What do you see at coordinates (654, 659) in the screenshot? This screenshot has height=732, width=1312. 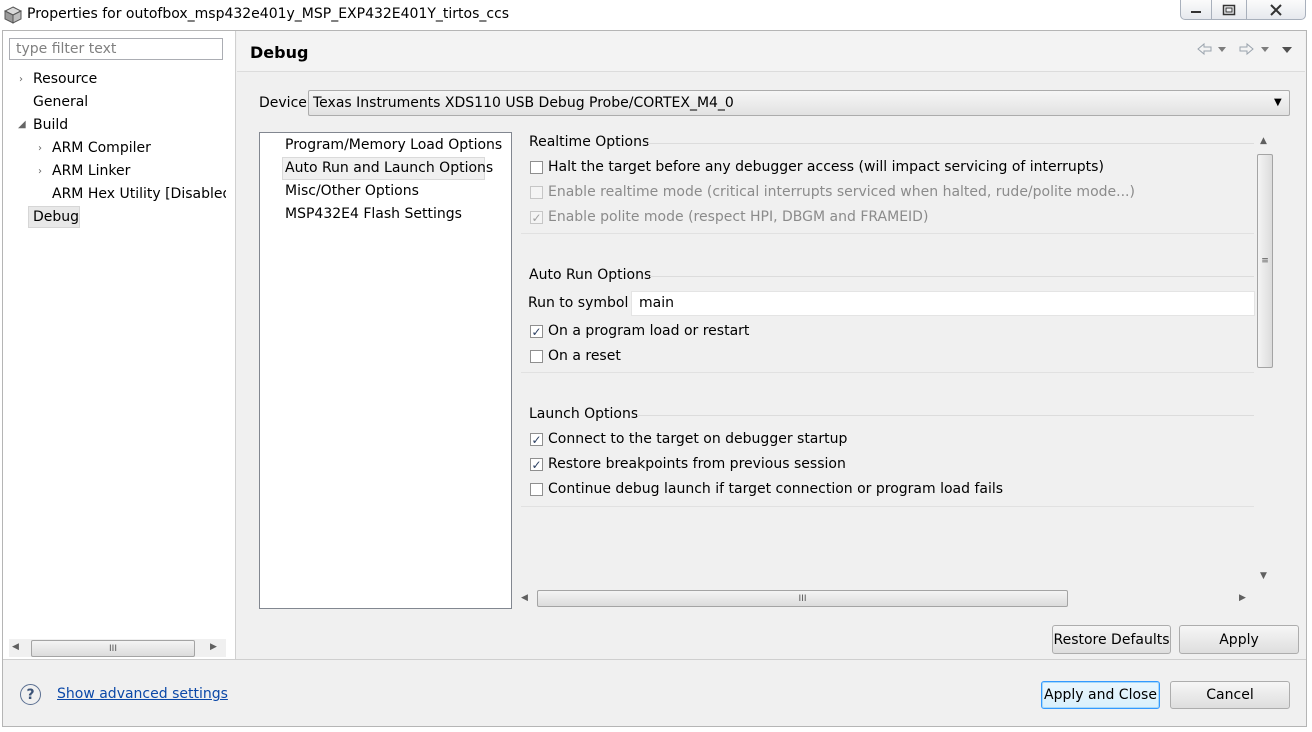 I see `footer-divider` at bounding box center [654, 659].